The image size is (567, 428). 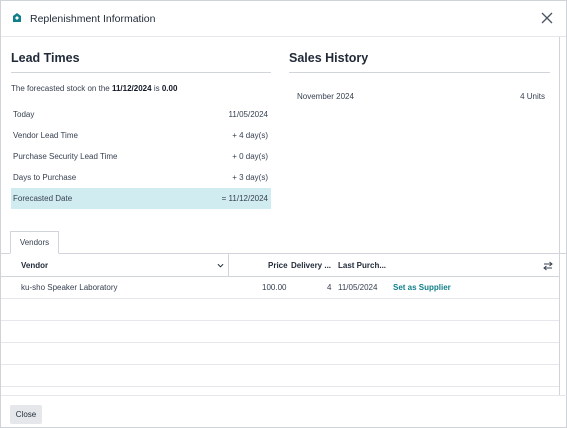 What do you see at coordinates (156, 88) in the screenshot?
I see `forecast-mid: is` at bounding box center [156, 88].